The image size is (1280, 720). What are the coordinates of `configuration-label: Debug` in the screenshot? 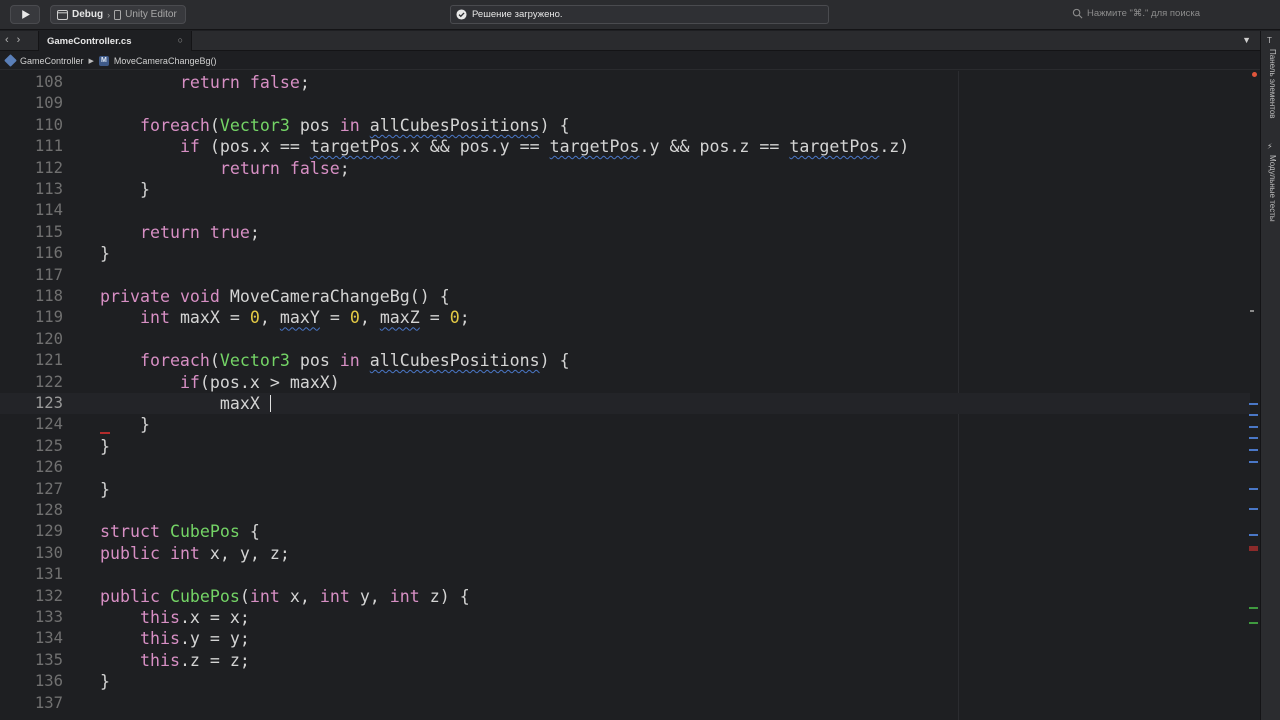 It's located at (88, 14).